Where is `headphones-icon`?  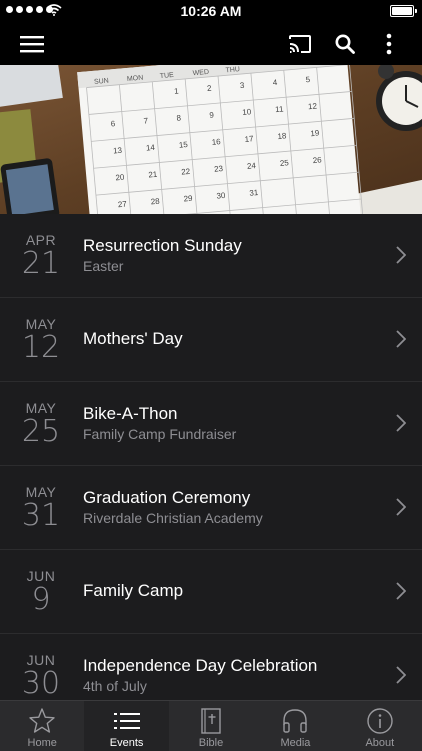 headphones-icon is located at coordinates (295, 721).